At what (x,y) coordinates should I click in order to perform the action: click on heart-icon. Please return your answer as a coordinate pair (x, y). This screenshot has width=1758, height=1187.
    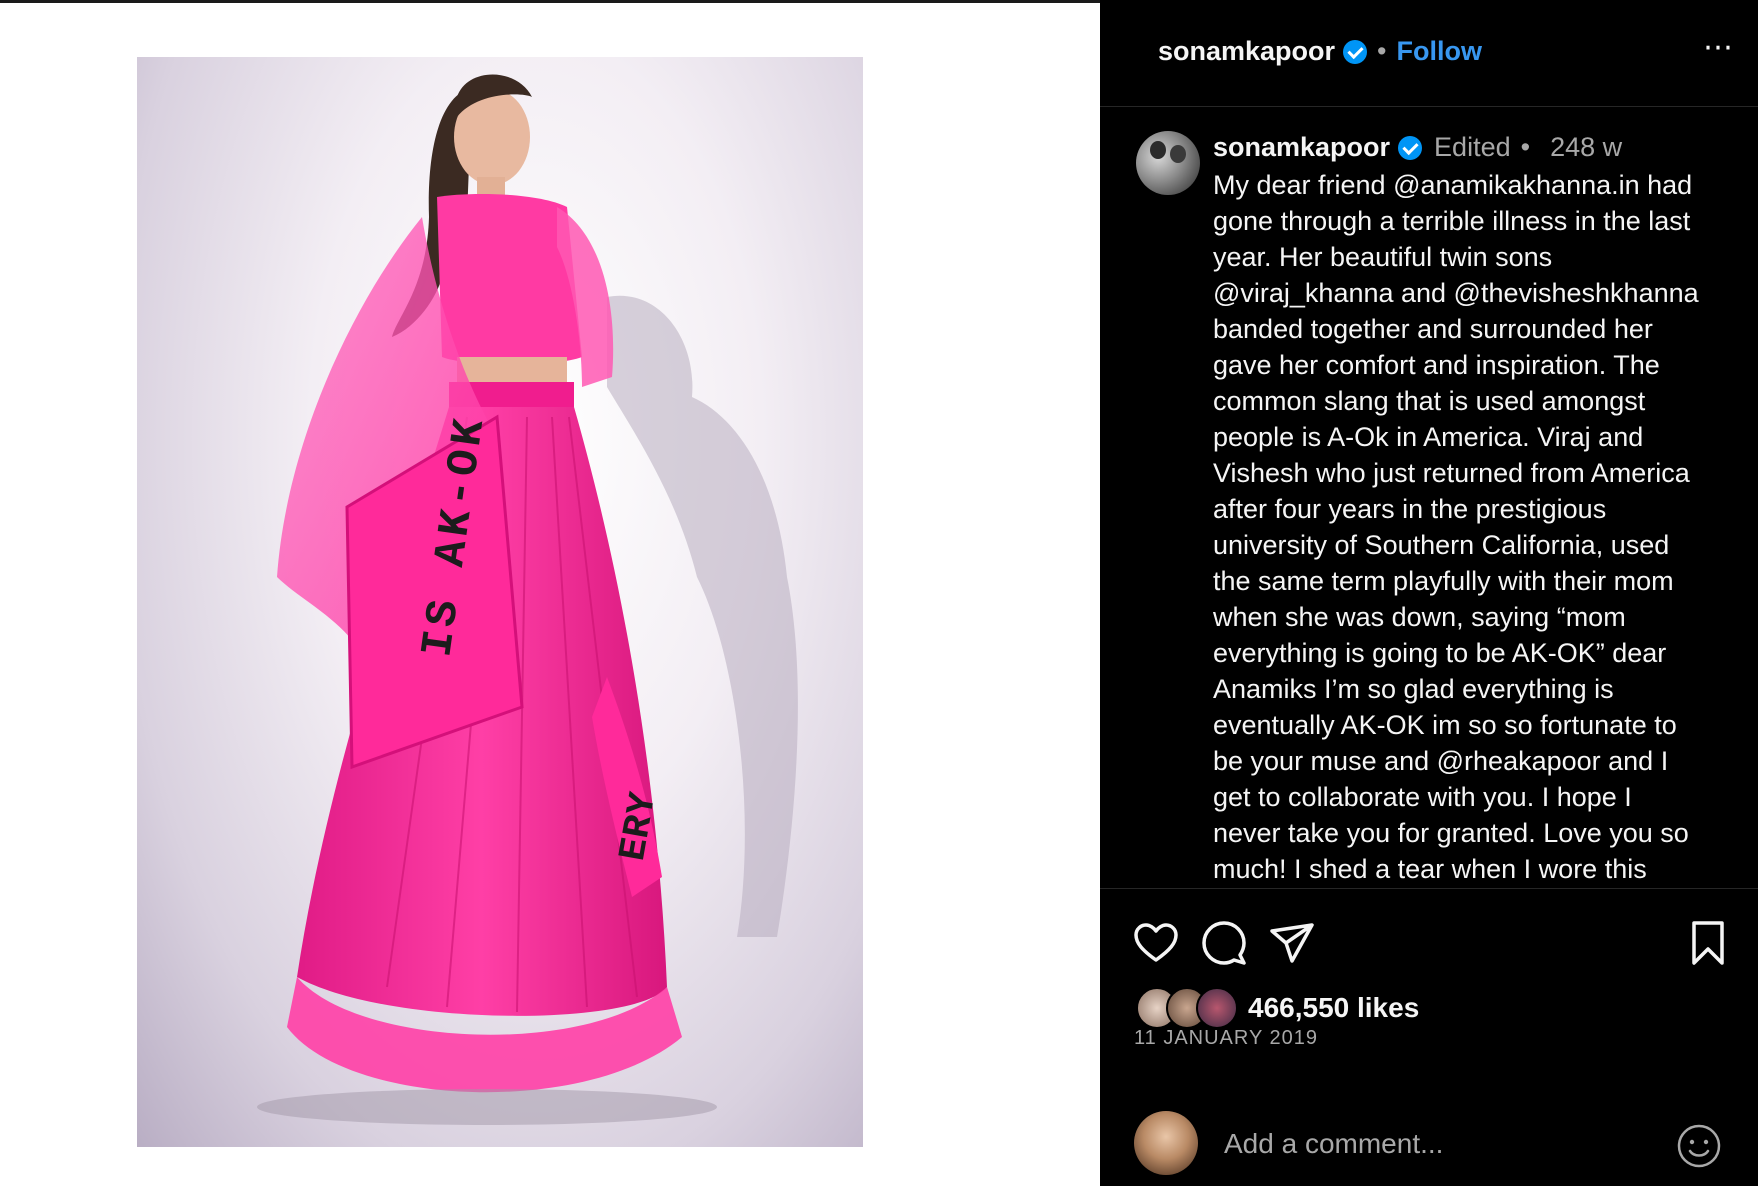
    Looking at the image, I should click on (1156, 943).